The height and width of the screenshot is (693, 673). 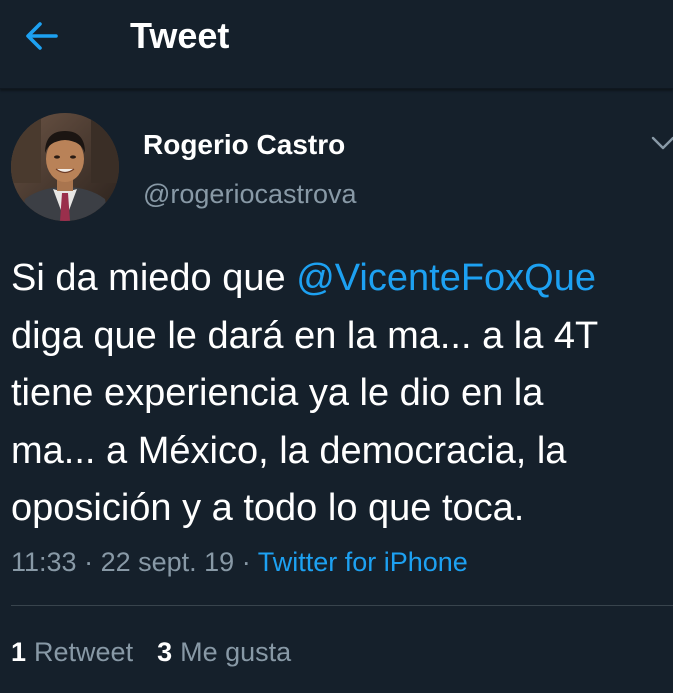 I want to click on user-handle: @rogeriocastrova, so click(x=250, y=194).